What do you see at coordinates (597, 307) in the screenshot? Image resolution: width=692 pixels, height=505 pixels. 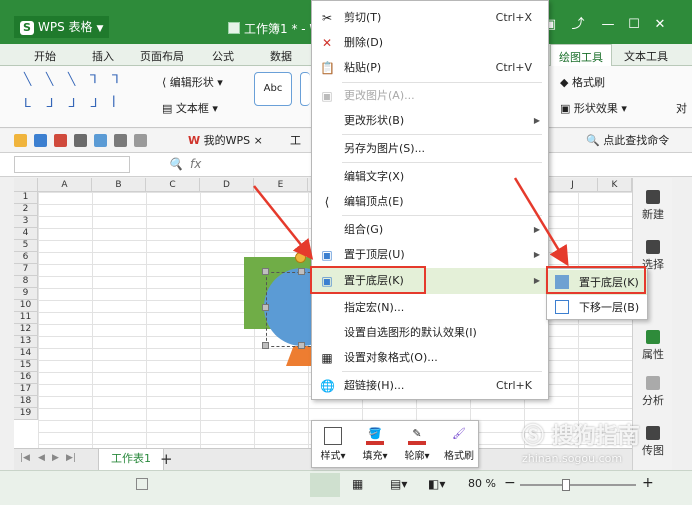 I see `submenu-item-send-backward: 下移一层(B)` at bounding box center [597, 307].